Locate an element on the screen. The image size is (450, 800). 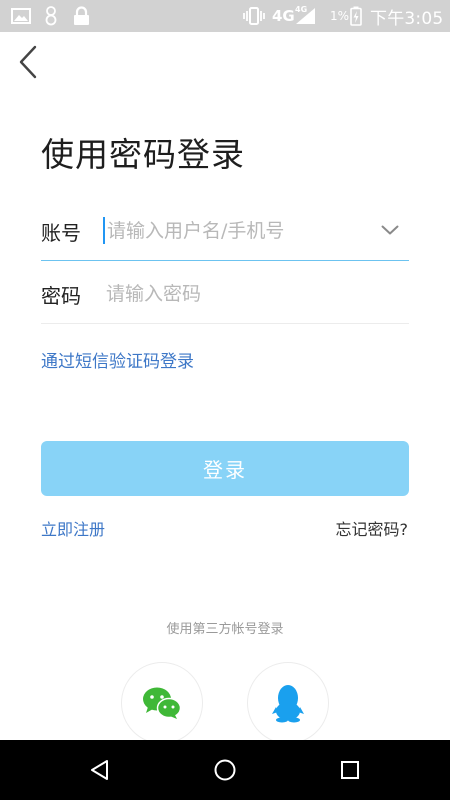
home-circle-icon is located at coordinates (225, 770).